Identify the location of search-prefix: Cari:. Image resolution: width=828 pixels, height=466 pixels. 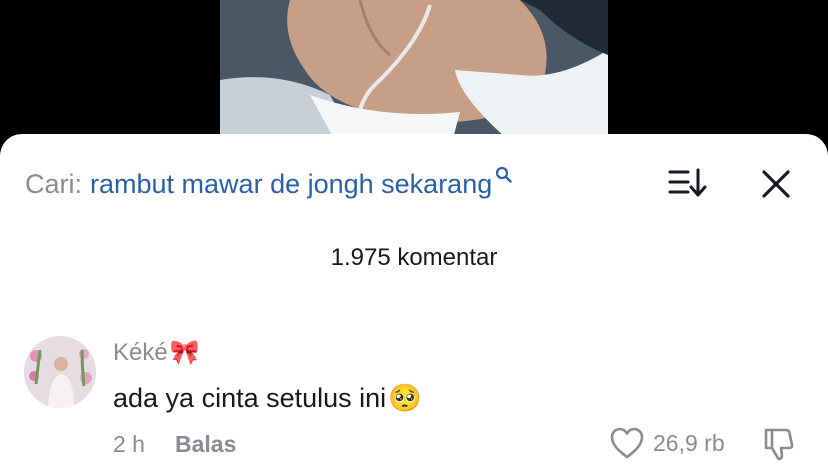
(54, 183).